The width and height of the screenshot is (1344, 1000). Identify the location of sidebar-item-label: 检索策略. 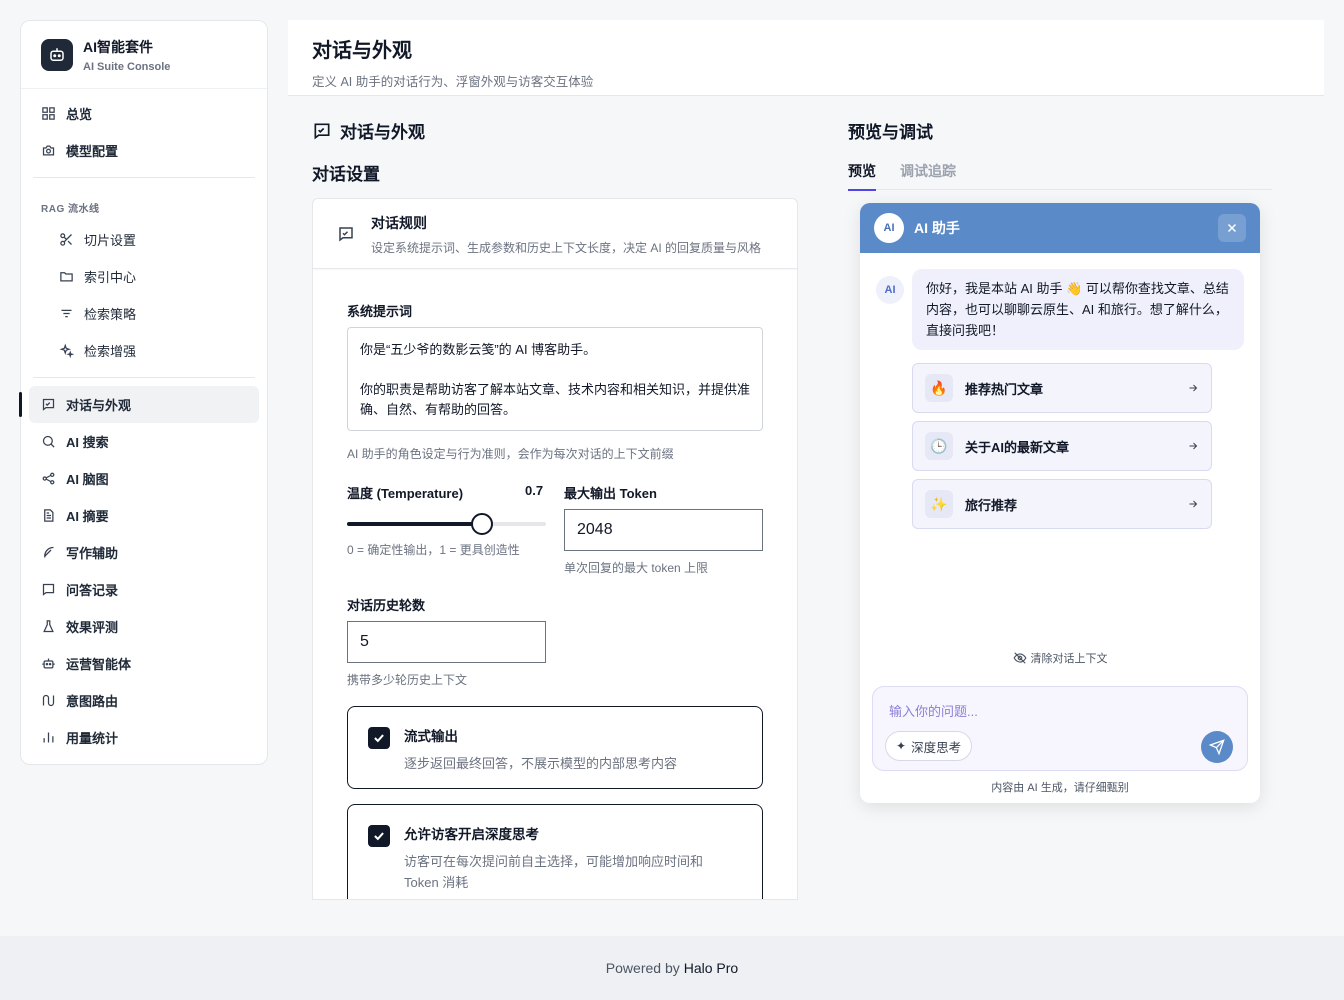
(110, 314).